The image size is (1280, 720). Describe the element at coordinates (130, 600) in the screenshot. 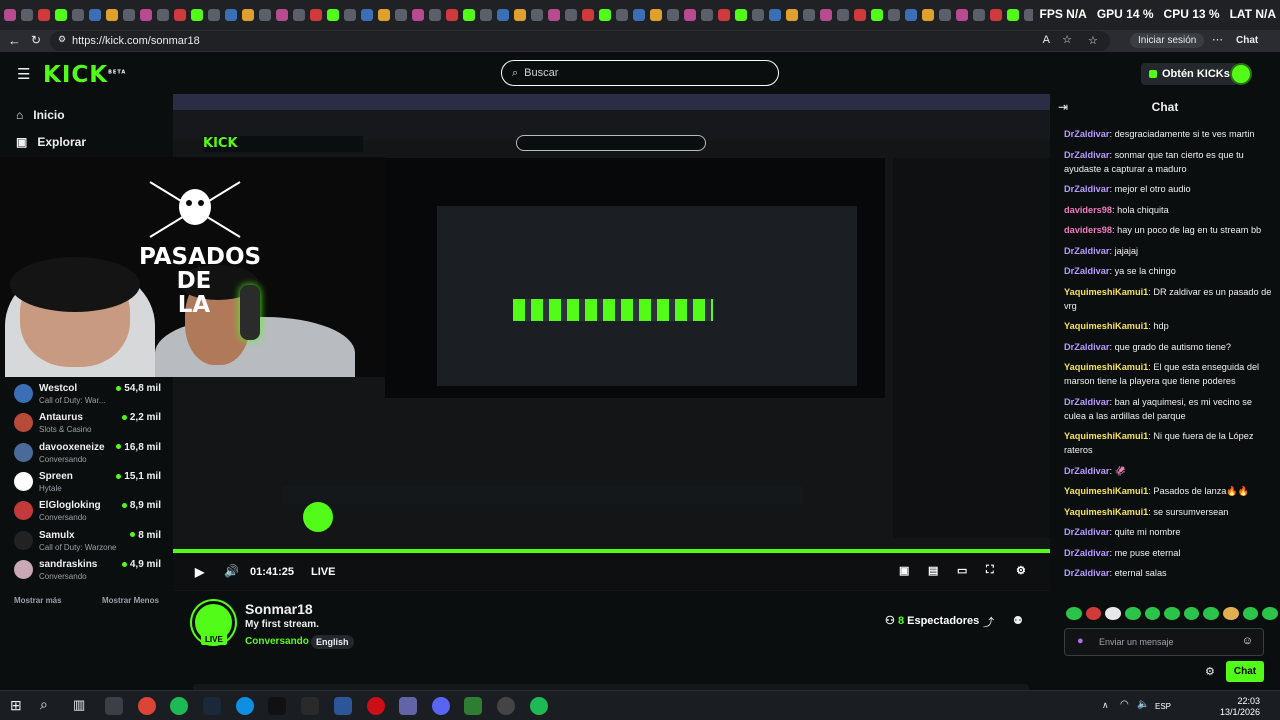

I see `show-less-link: Mostrar Menos` at that location.